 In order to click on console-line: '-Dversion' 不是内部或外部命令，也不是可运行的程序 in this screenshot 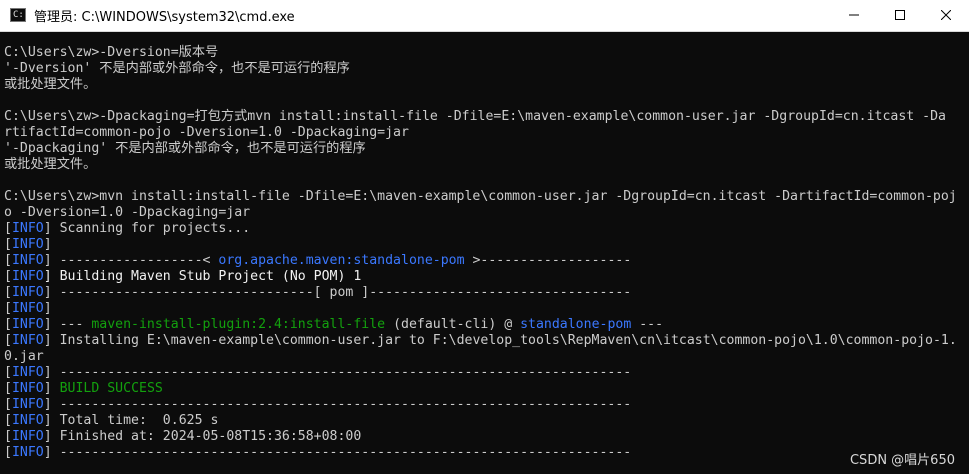, I will do `click(177, 69)`.